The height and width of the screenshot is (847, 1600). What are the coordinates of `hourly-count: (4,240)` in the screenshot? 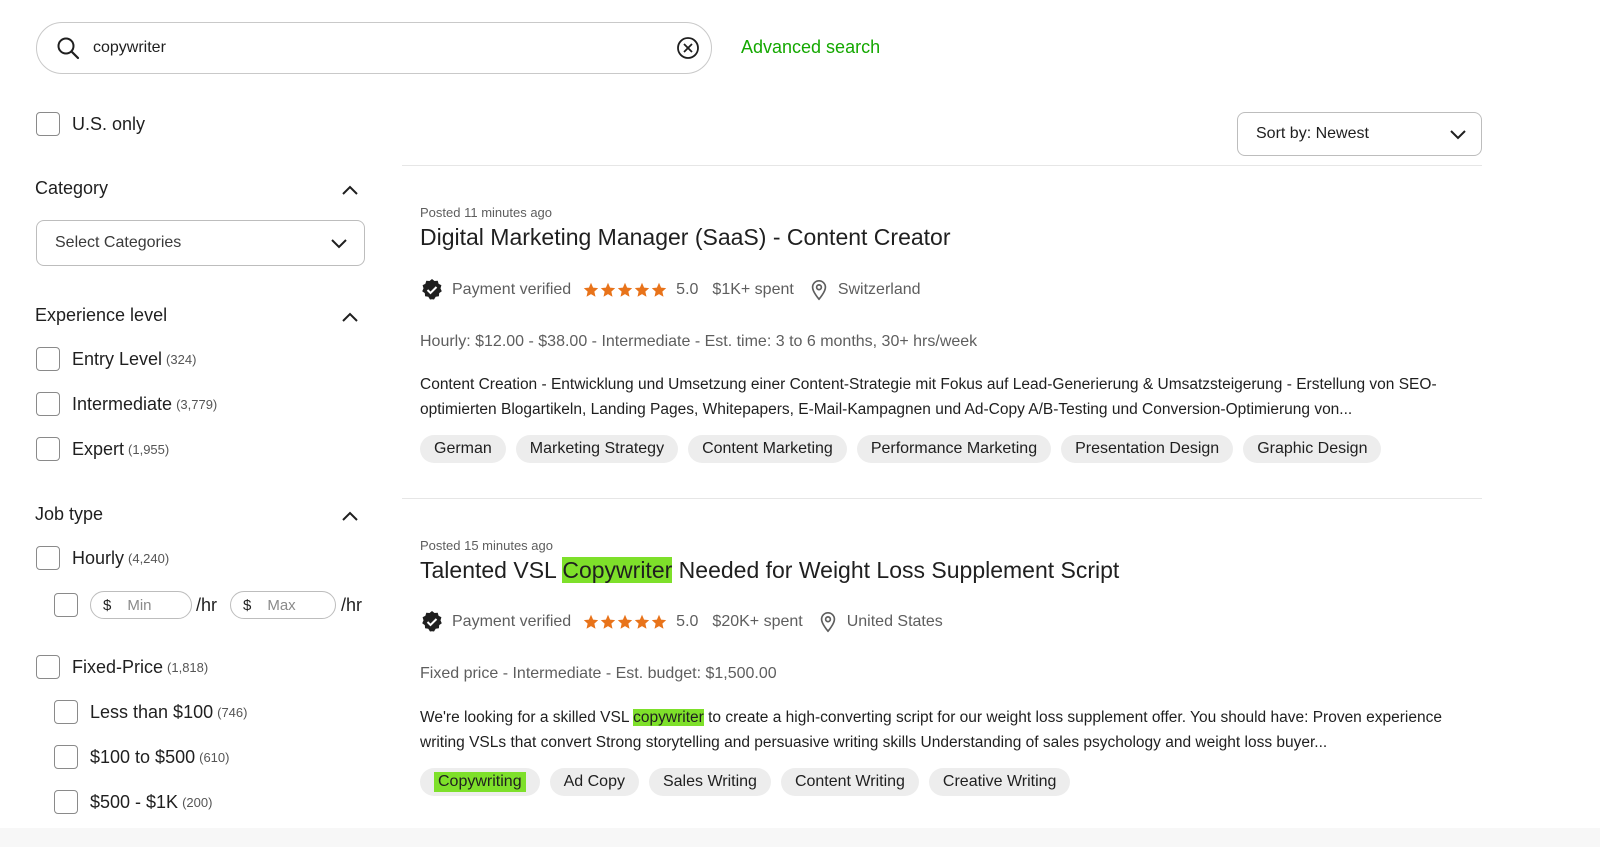 It's located at (149, 558).